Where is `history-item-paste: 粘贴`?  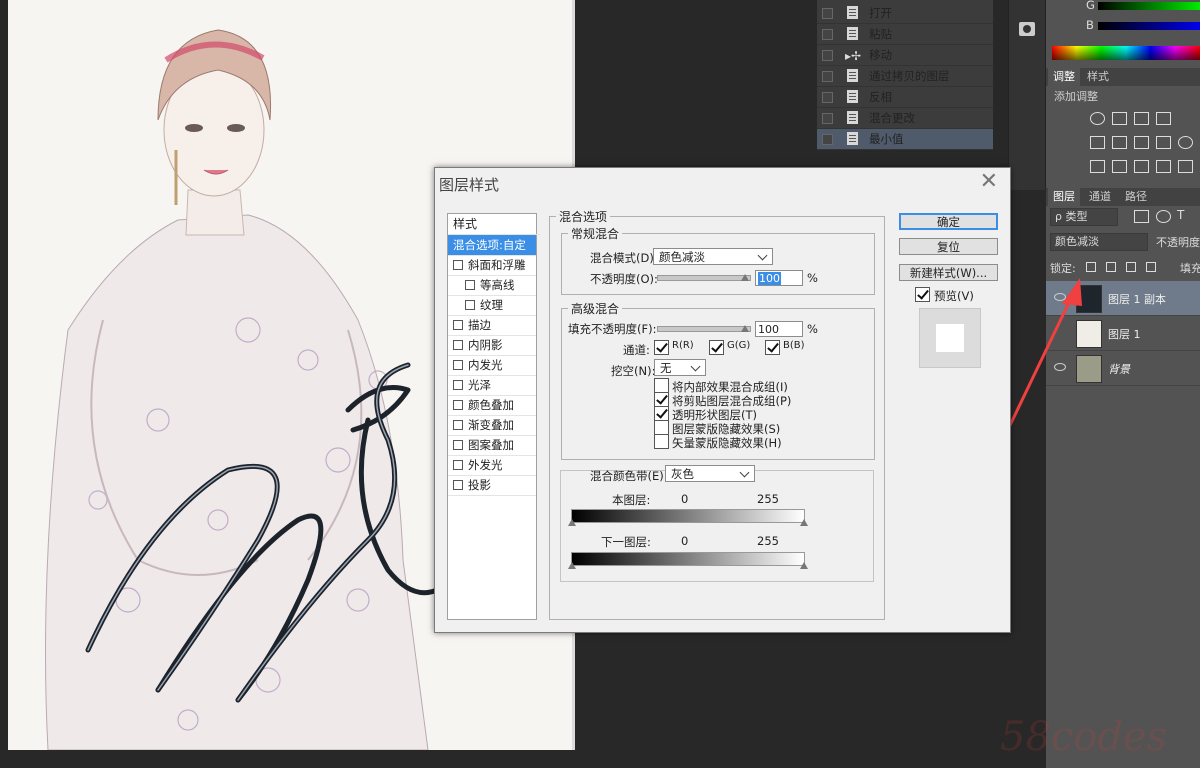 history-item-paste: 粘贴 is located at coordinates (905, 34).